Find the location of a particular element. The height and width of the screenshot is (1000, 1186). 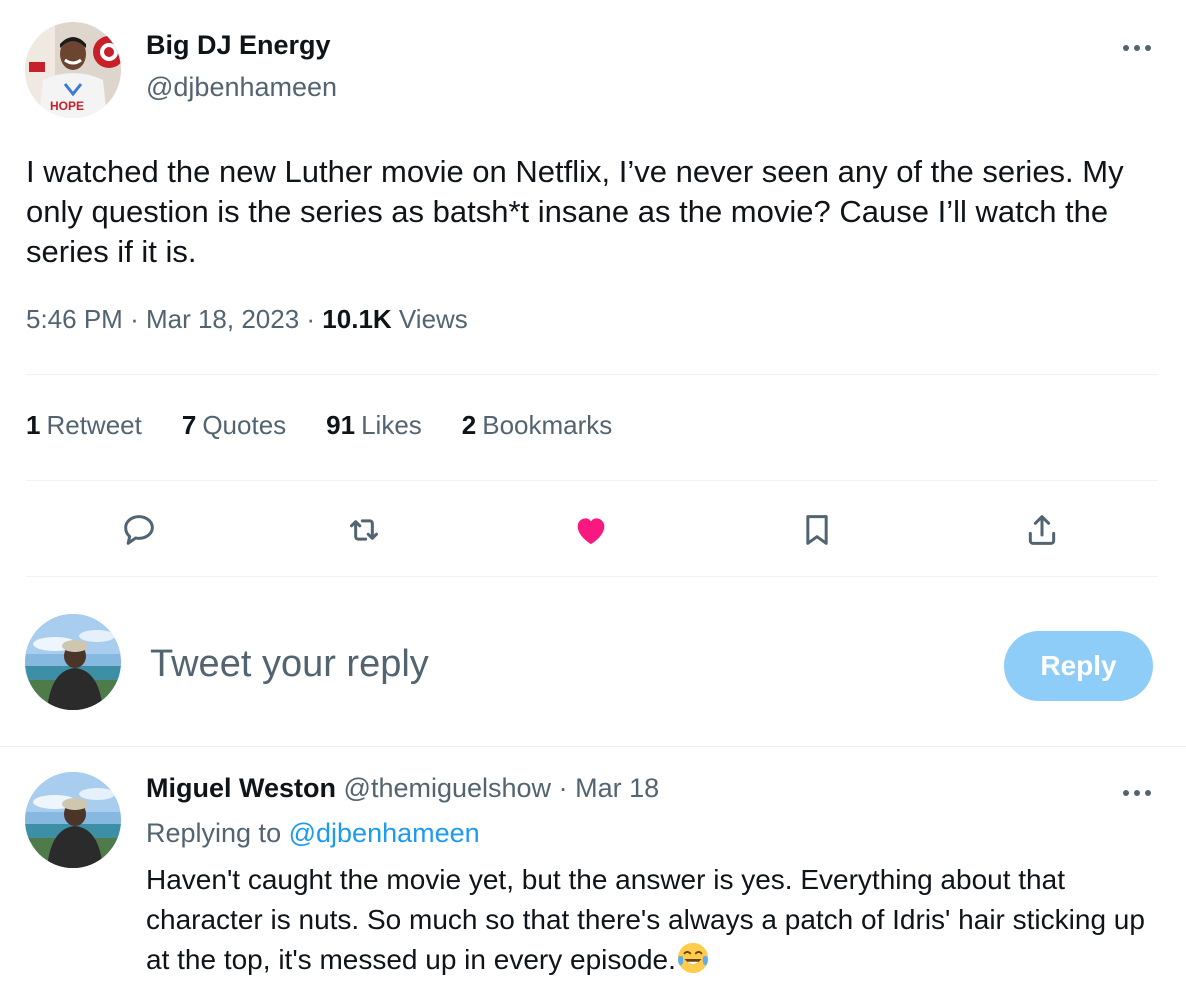

reply-author-handle: @themiguelshow is located at coordinates (448, 788).